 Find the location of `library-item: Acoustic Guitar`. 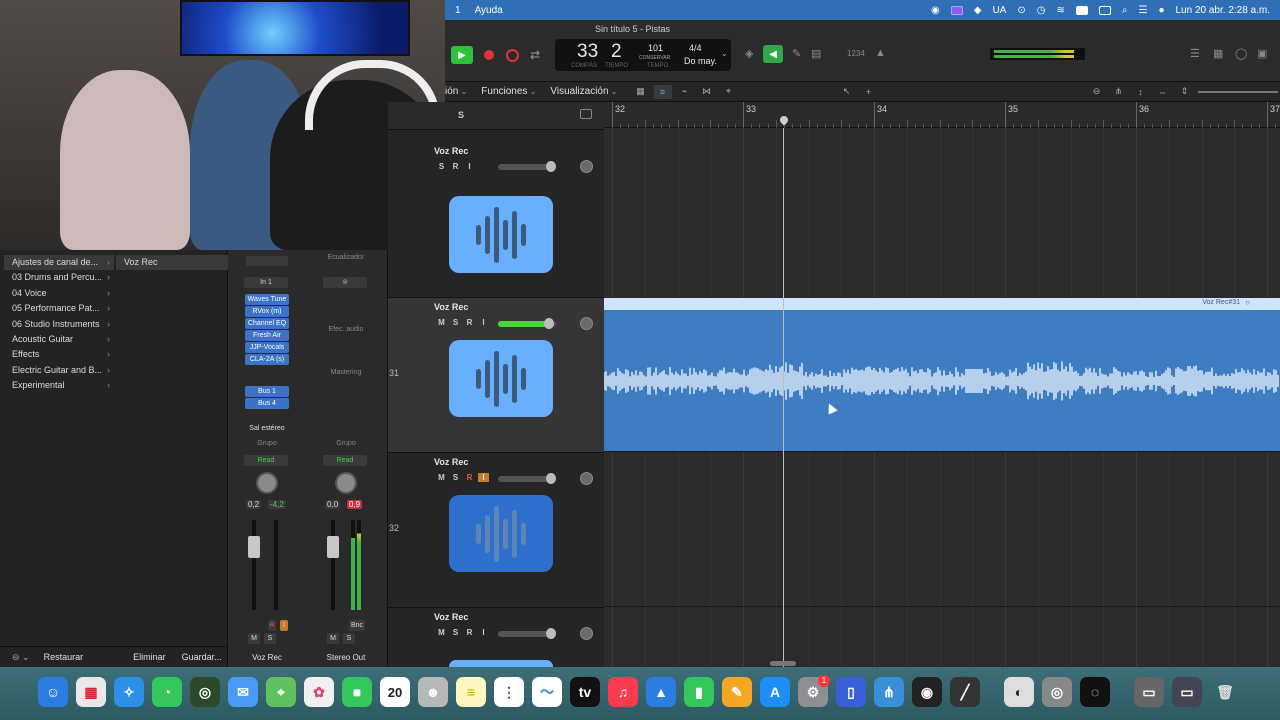

library-item: Acoustic Guitar is located at coordinates (59, 339).